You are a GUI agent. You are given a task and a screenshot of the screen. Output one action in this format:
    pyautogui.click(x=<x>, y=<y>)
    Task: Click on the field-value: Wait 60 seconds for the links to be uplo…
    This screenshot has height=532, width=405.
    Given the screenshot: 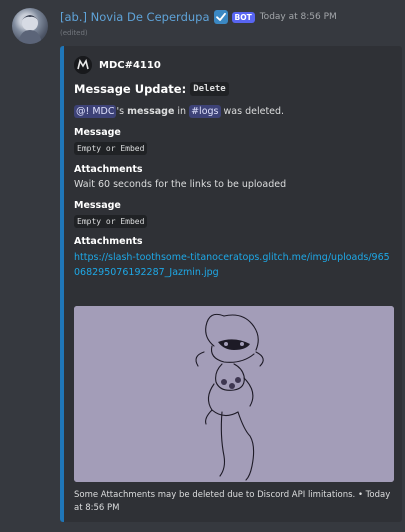 What is the action you would take?
    pyautogui.click(x=180, y=184)
    